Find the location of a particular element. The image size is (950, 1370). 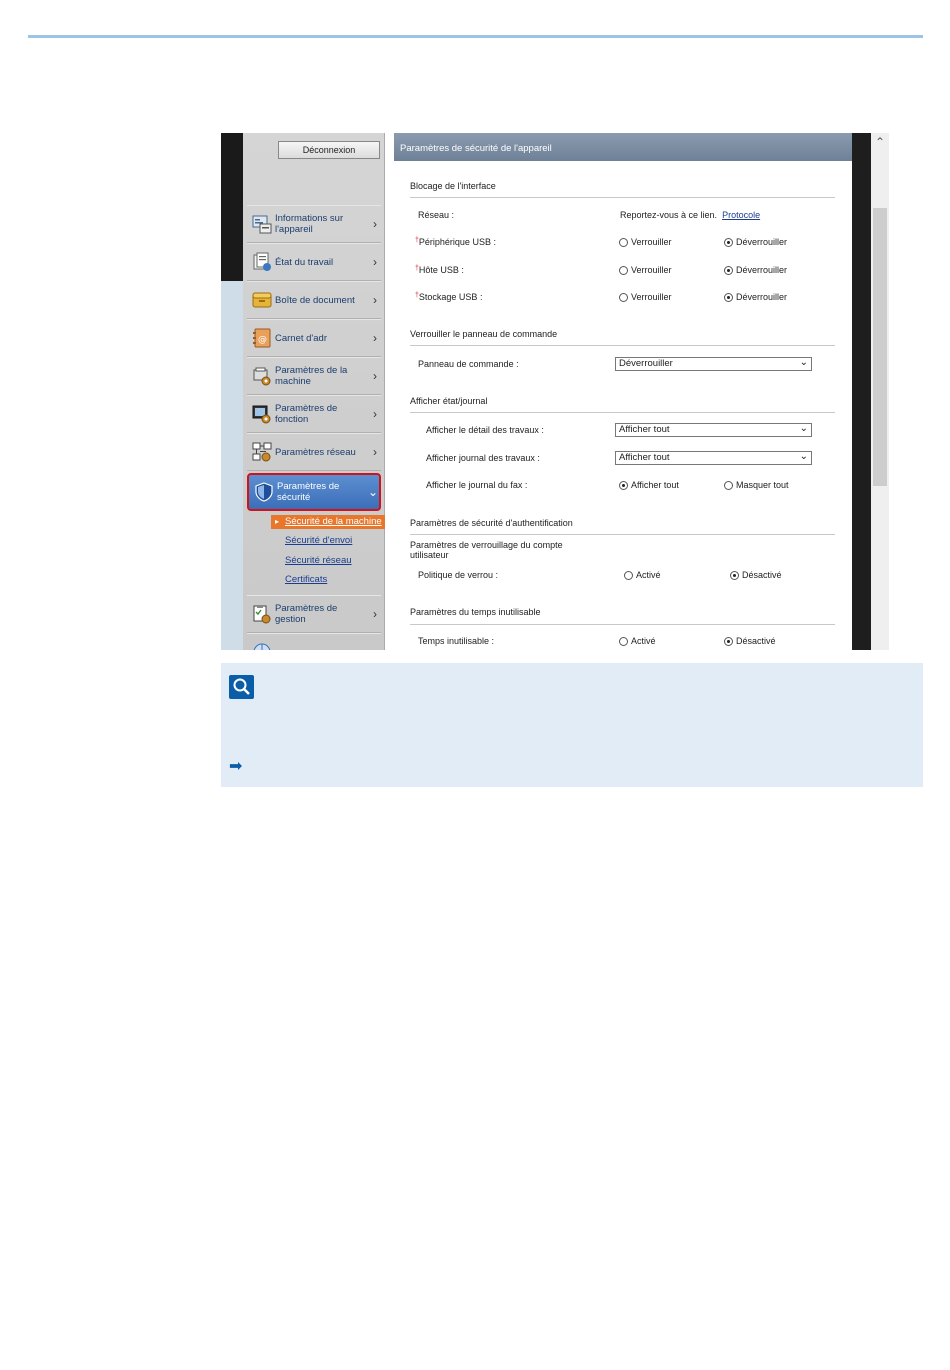

usb-device-label: †Périphérique USB : is located at coordinates (455, 242).